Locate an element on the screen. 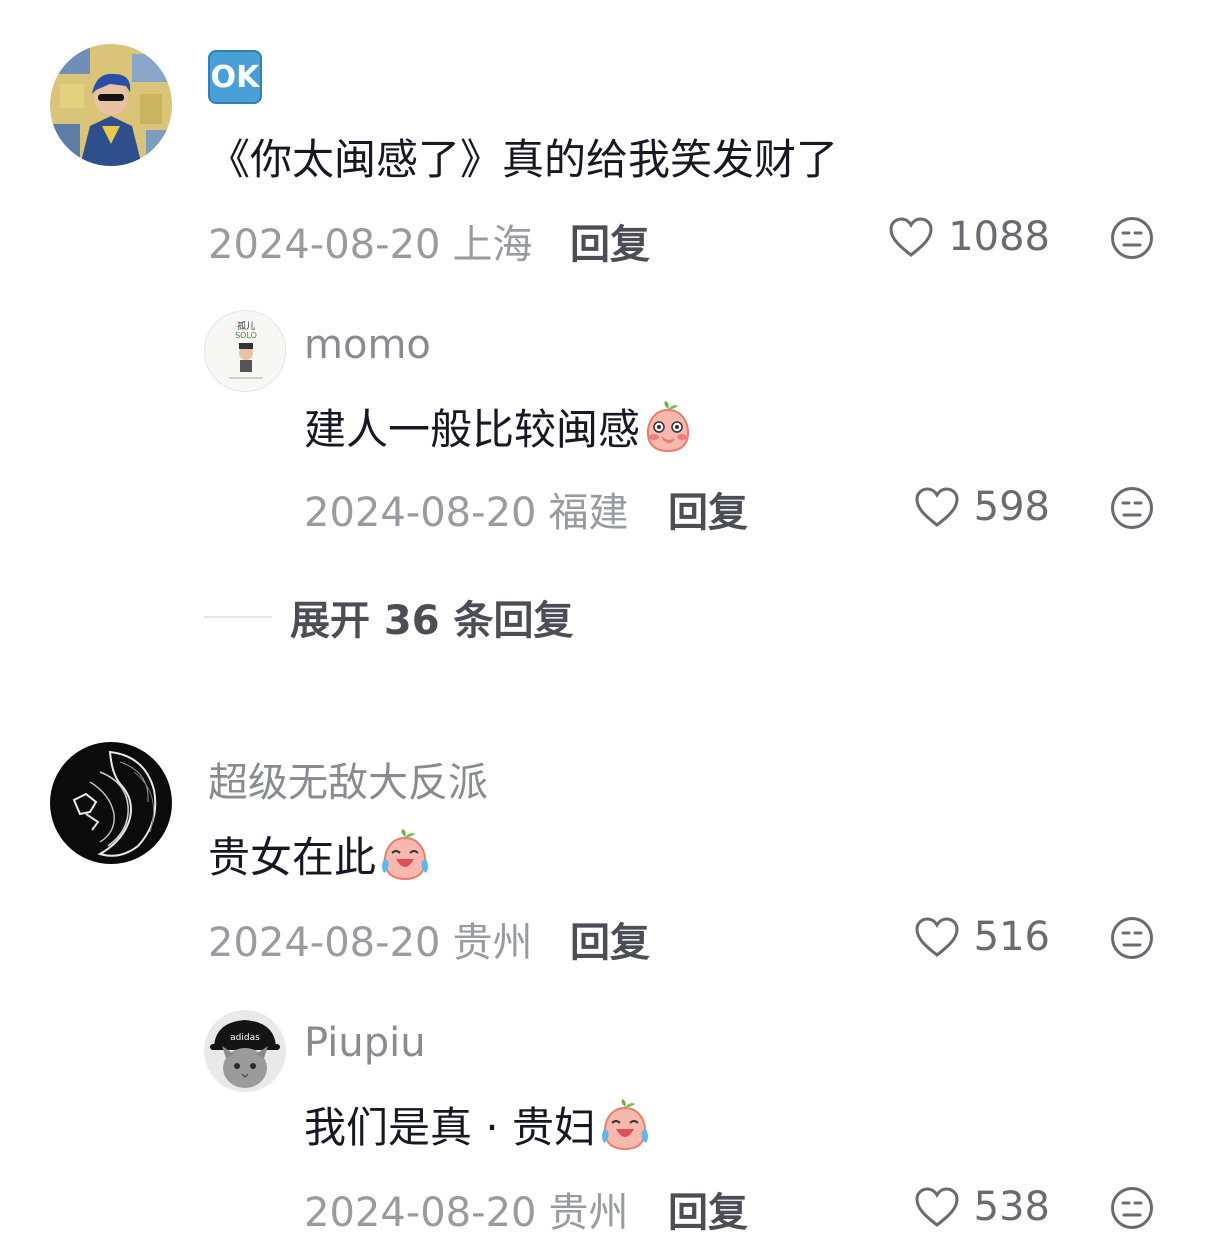 This screenshot has width=1228, height=1247. reply-meta: 2024-08-20 贵州 is located at coordinates (466, 1209).